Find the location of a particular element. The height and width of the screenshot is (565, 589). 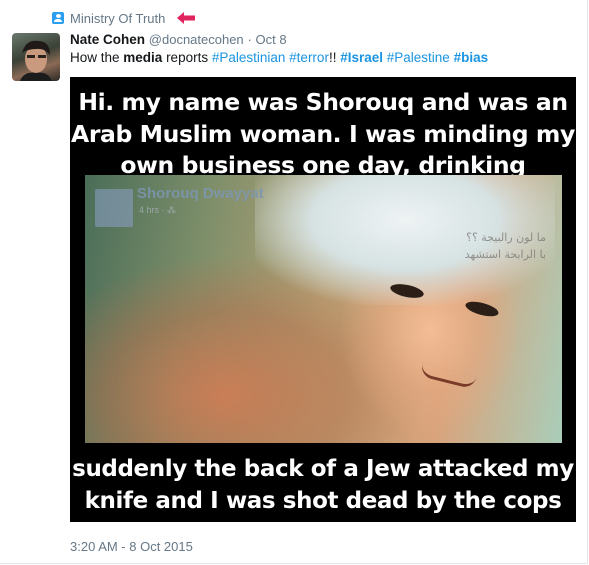

tweet-header: Nate Cohen @docnatecohen · Oct 8 is located at coordinates (178, 39).